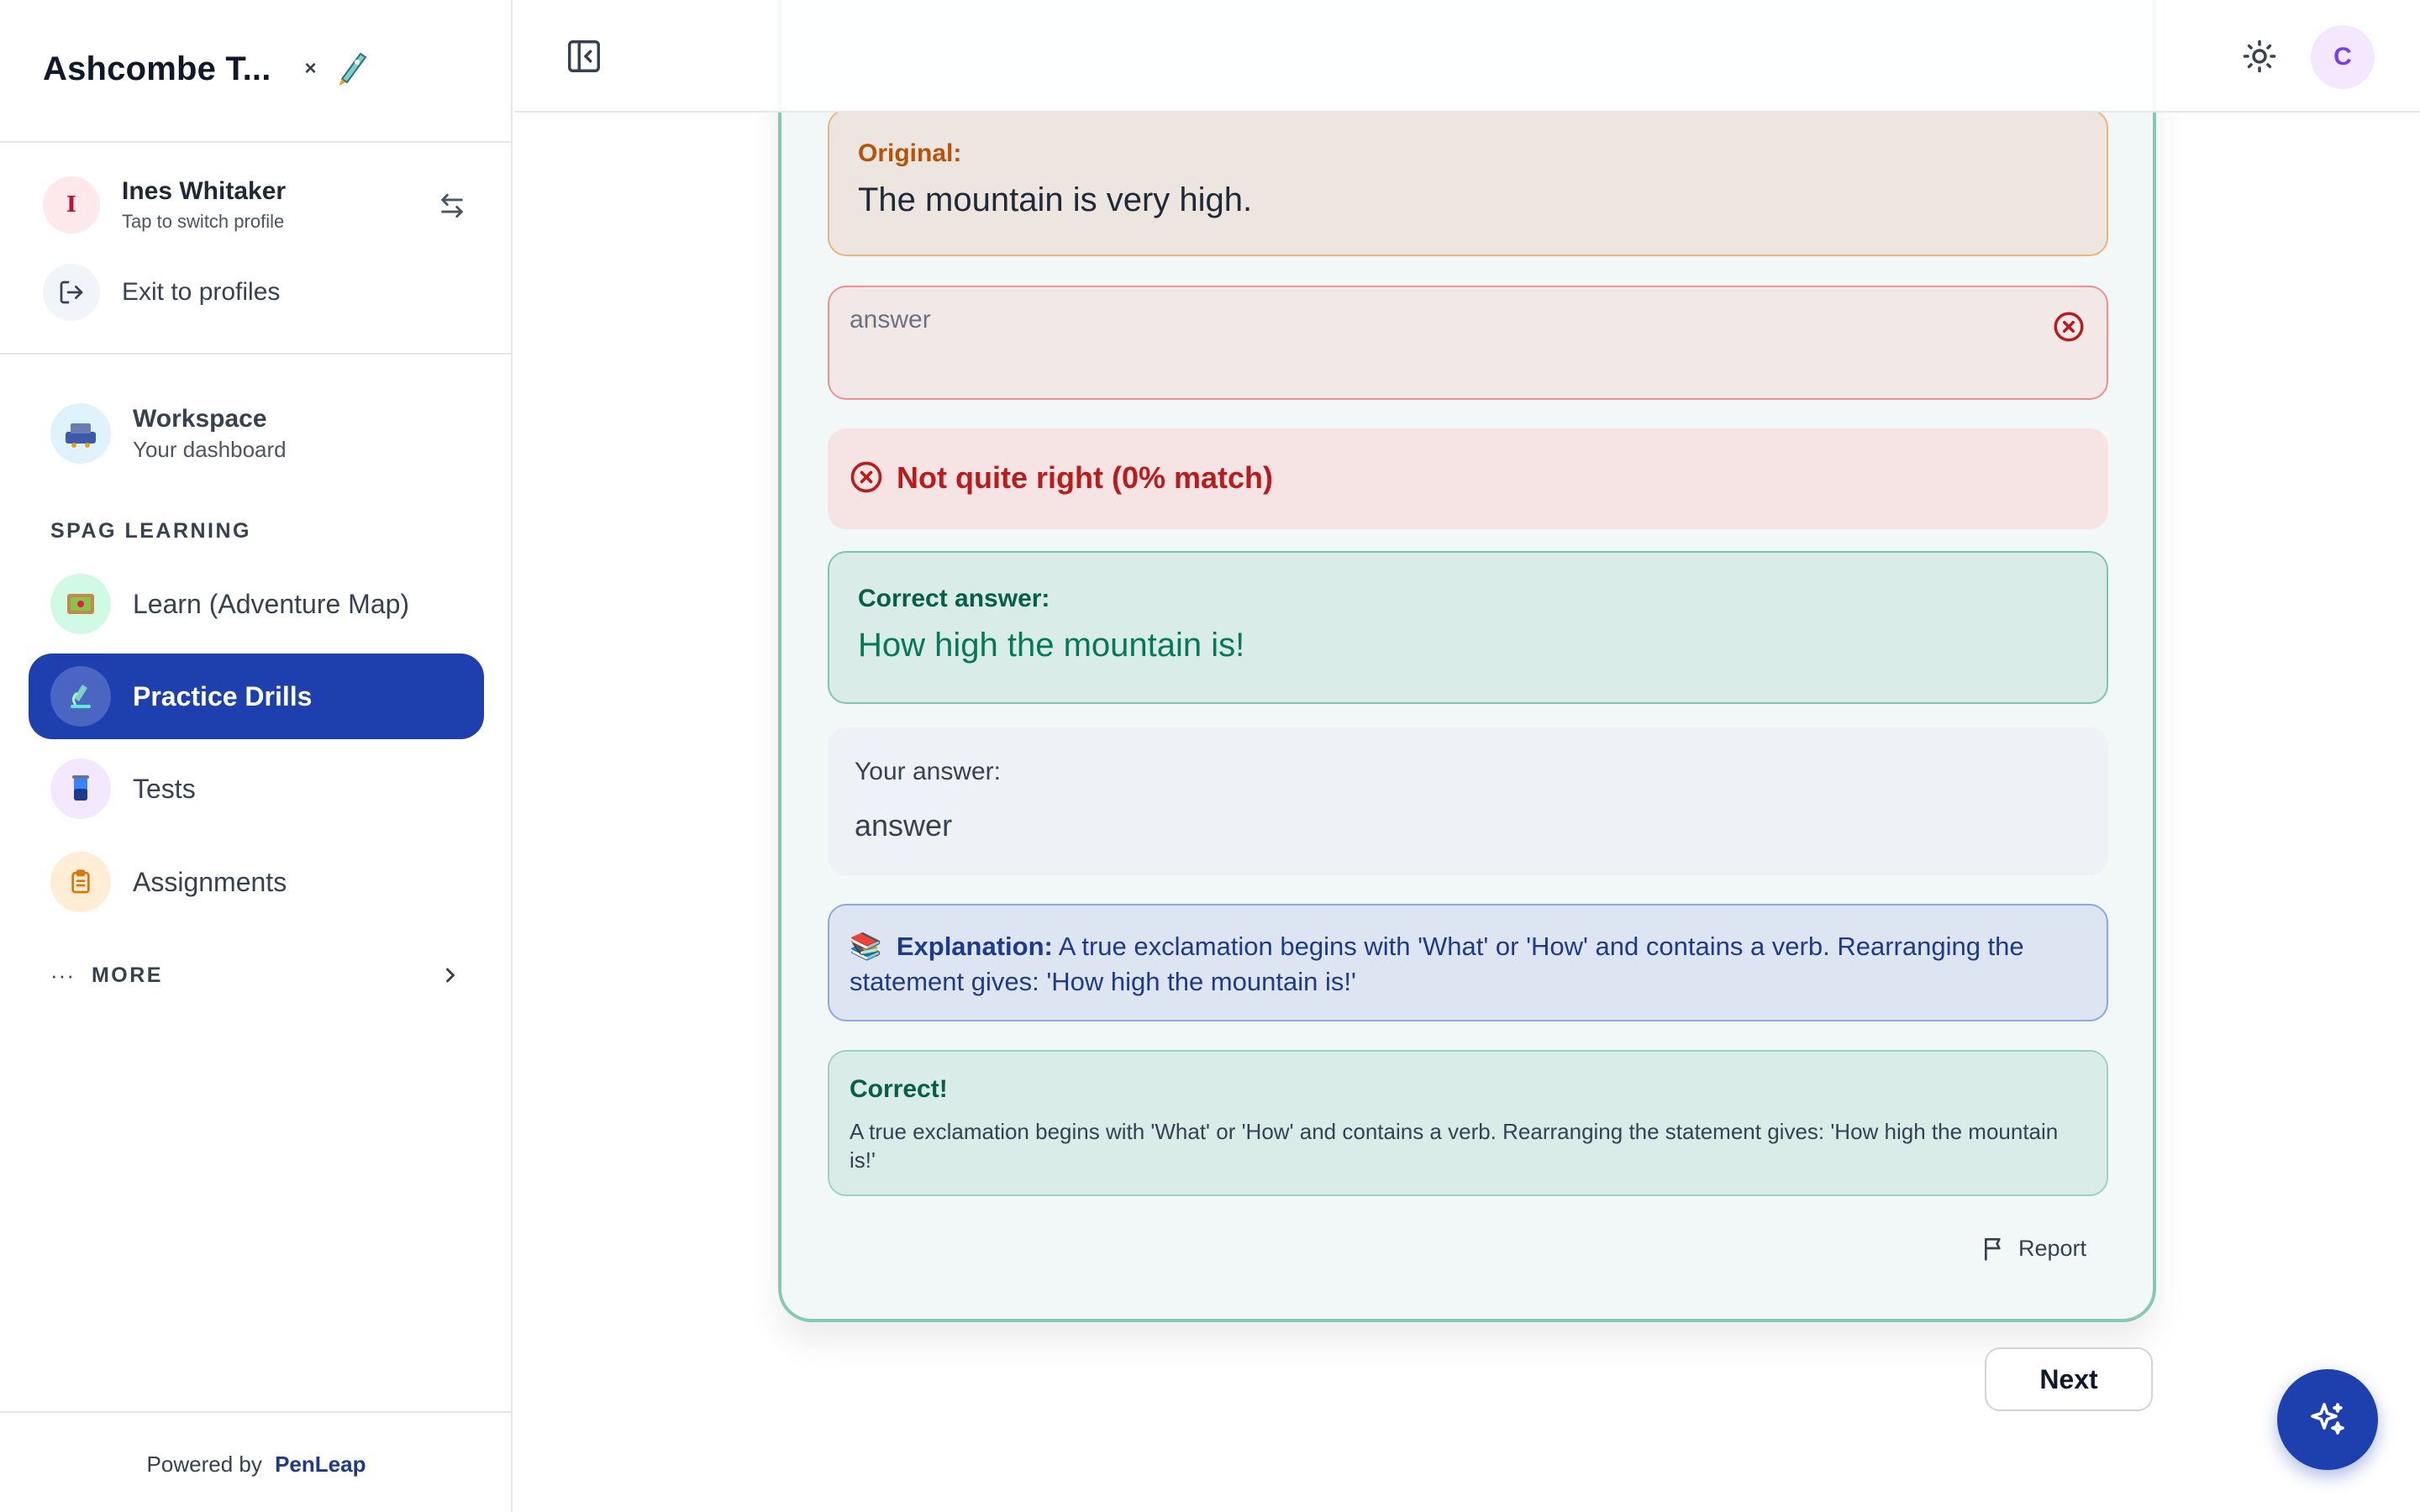 Image resolution: width=2420 pixels, height=1512 pixels. I want to click on answer-input: answer, so click(1468, 343).